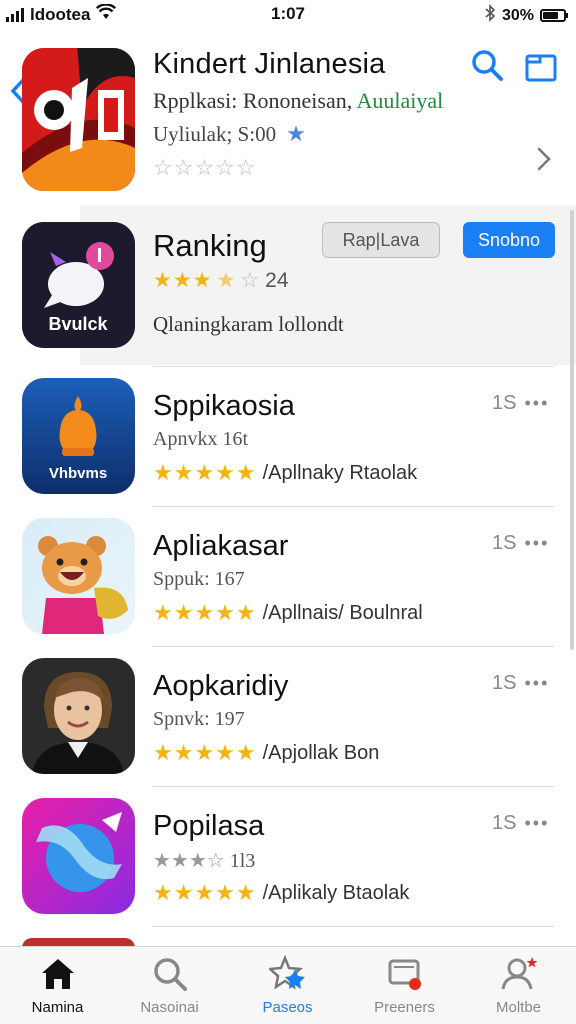  What do you see at coordinates (519, 973) in the screenshot?
I see `profile-icon` at bounding box center [519, 973].